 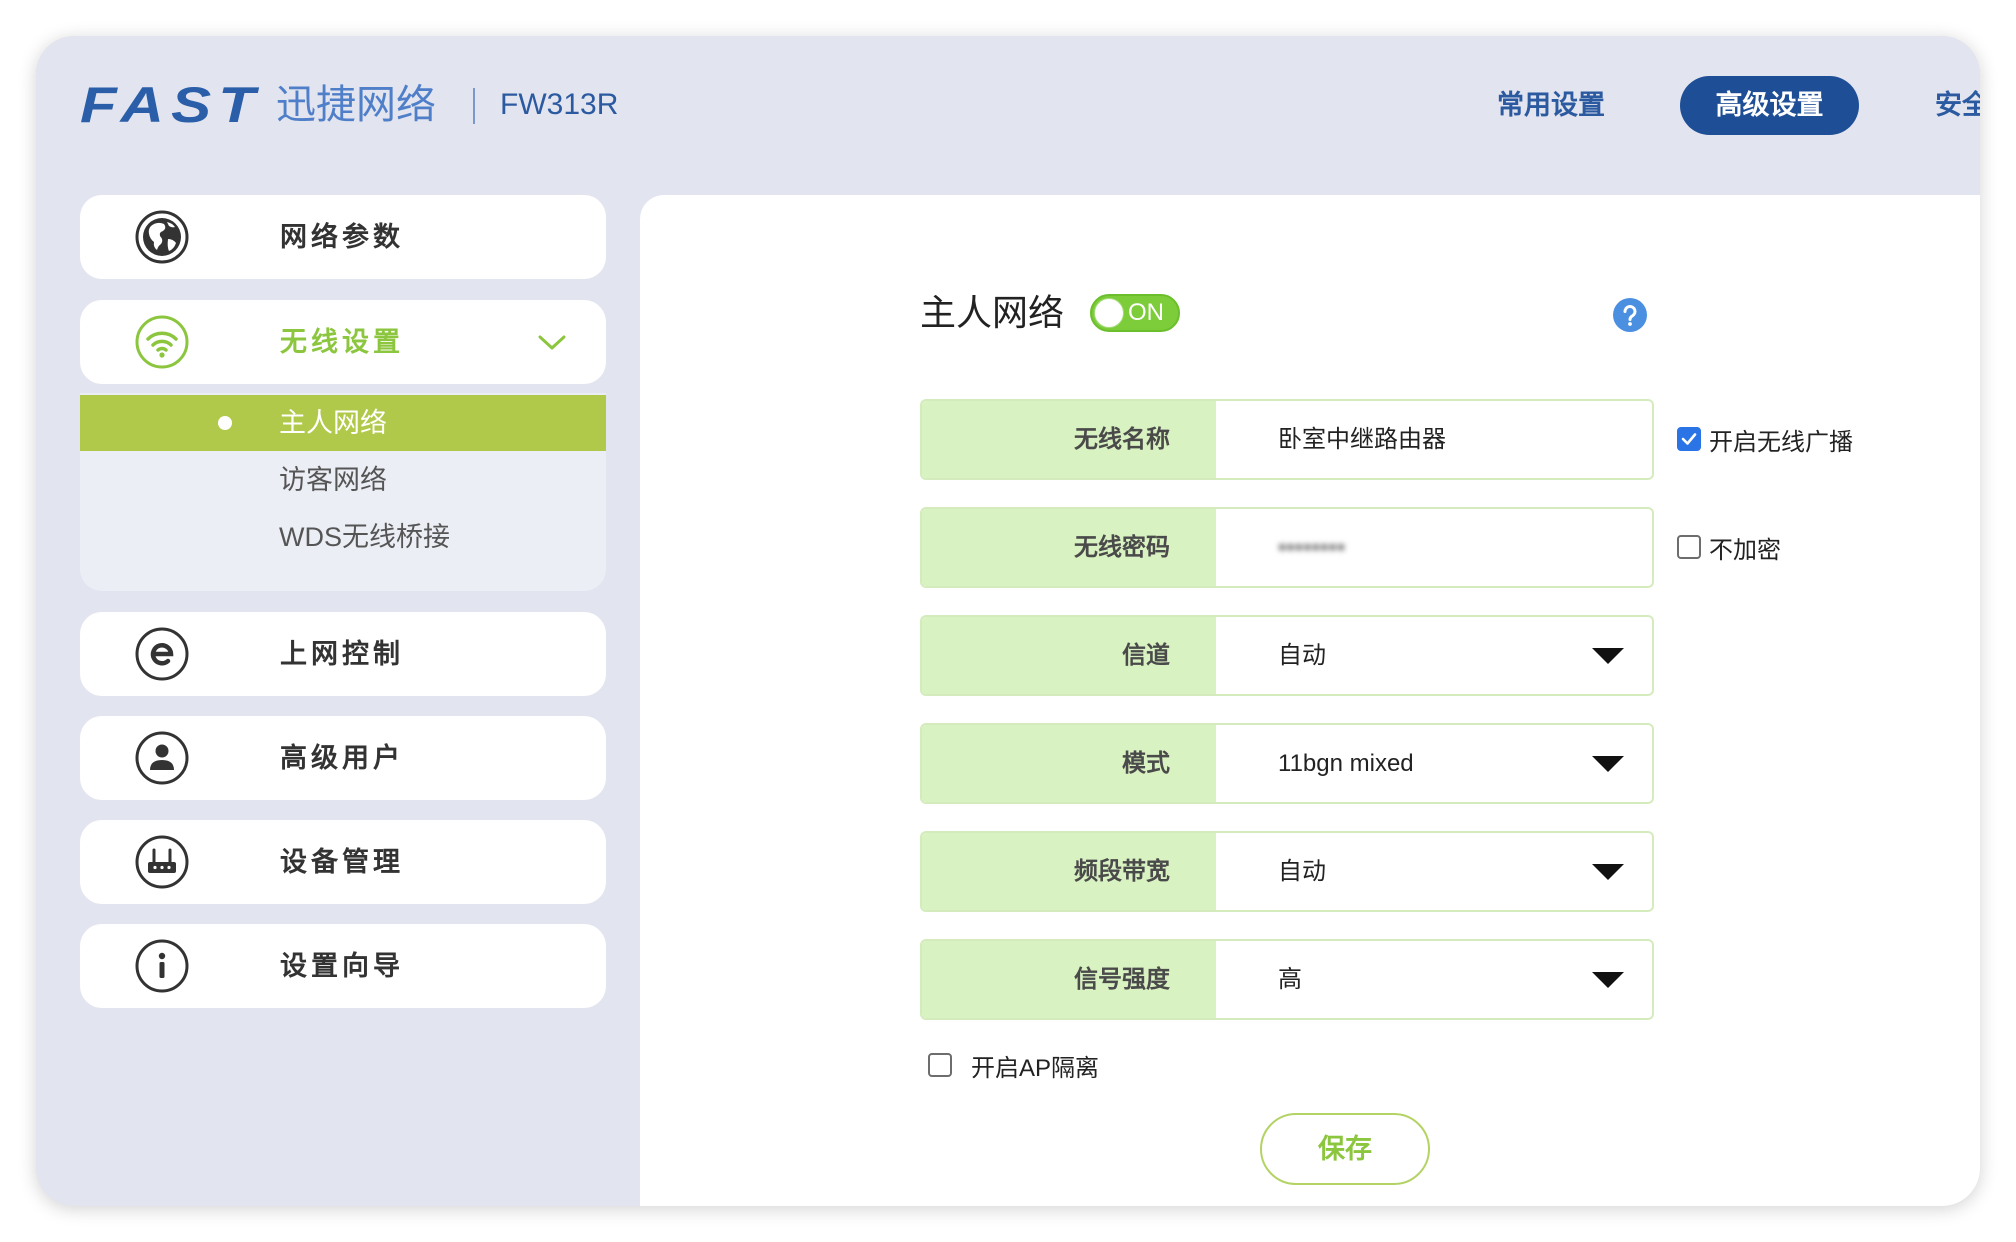 What do you see at coordinates (474, 106) in the screenshot?
I see `header-divider` at bounding box center [474, 106].